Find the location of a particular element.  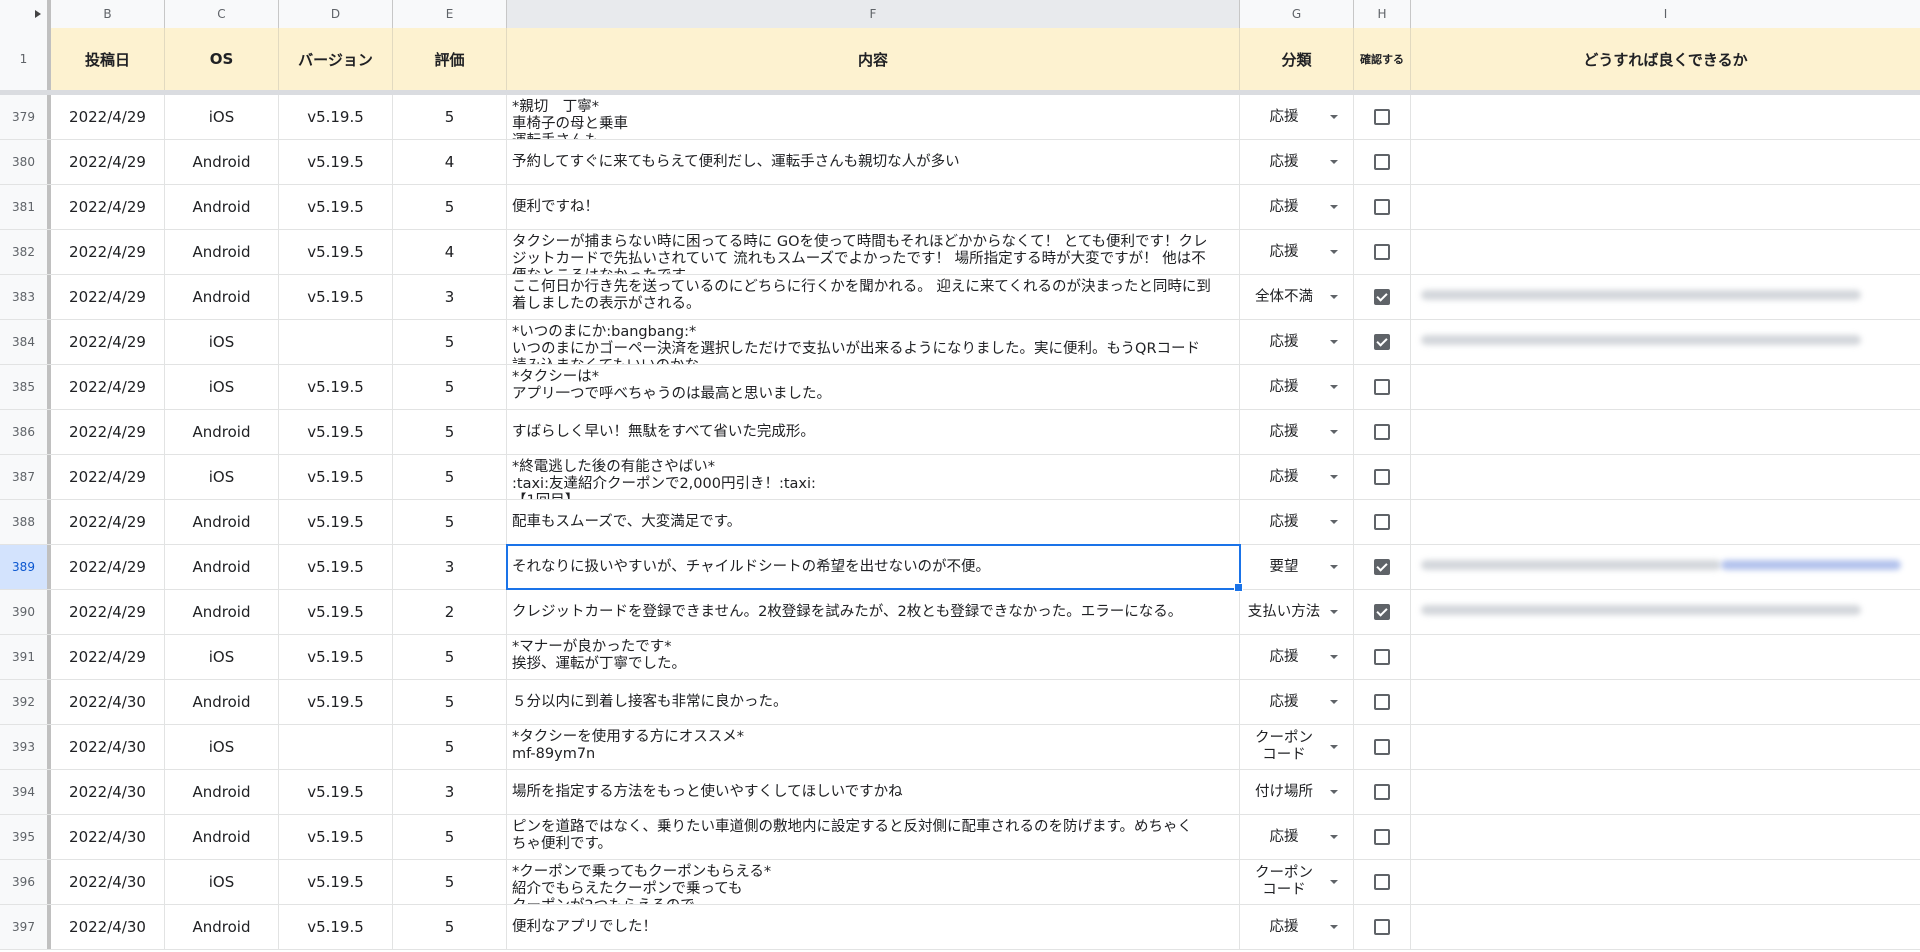

column-header-g: G is located at coordinates (1297, 14).